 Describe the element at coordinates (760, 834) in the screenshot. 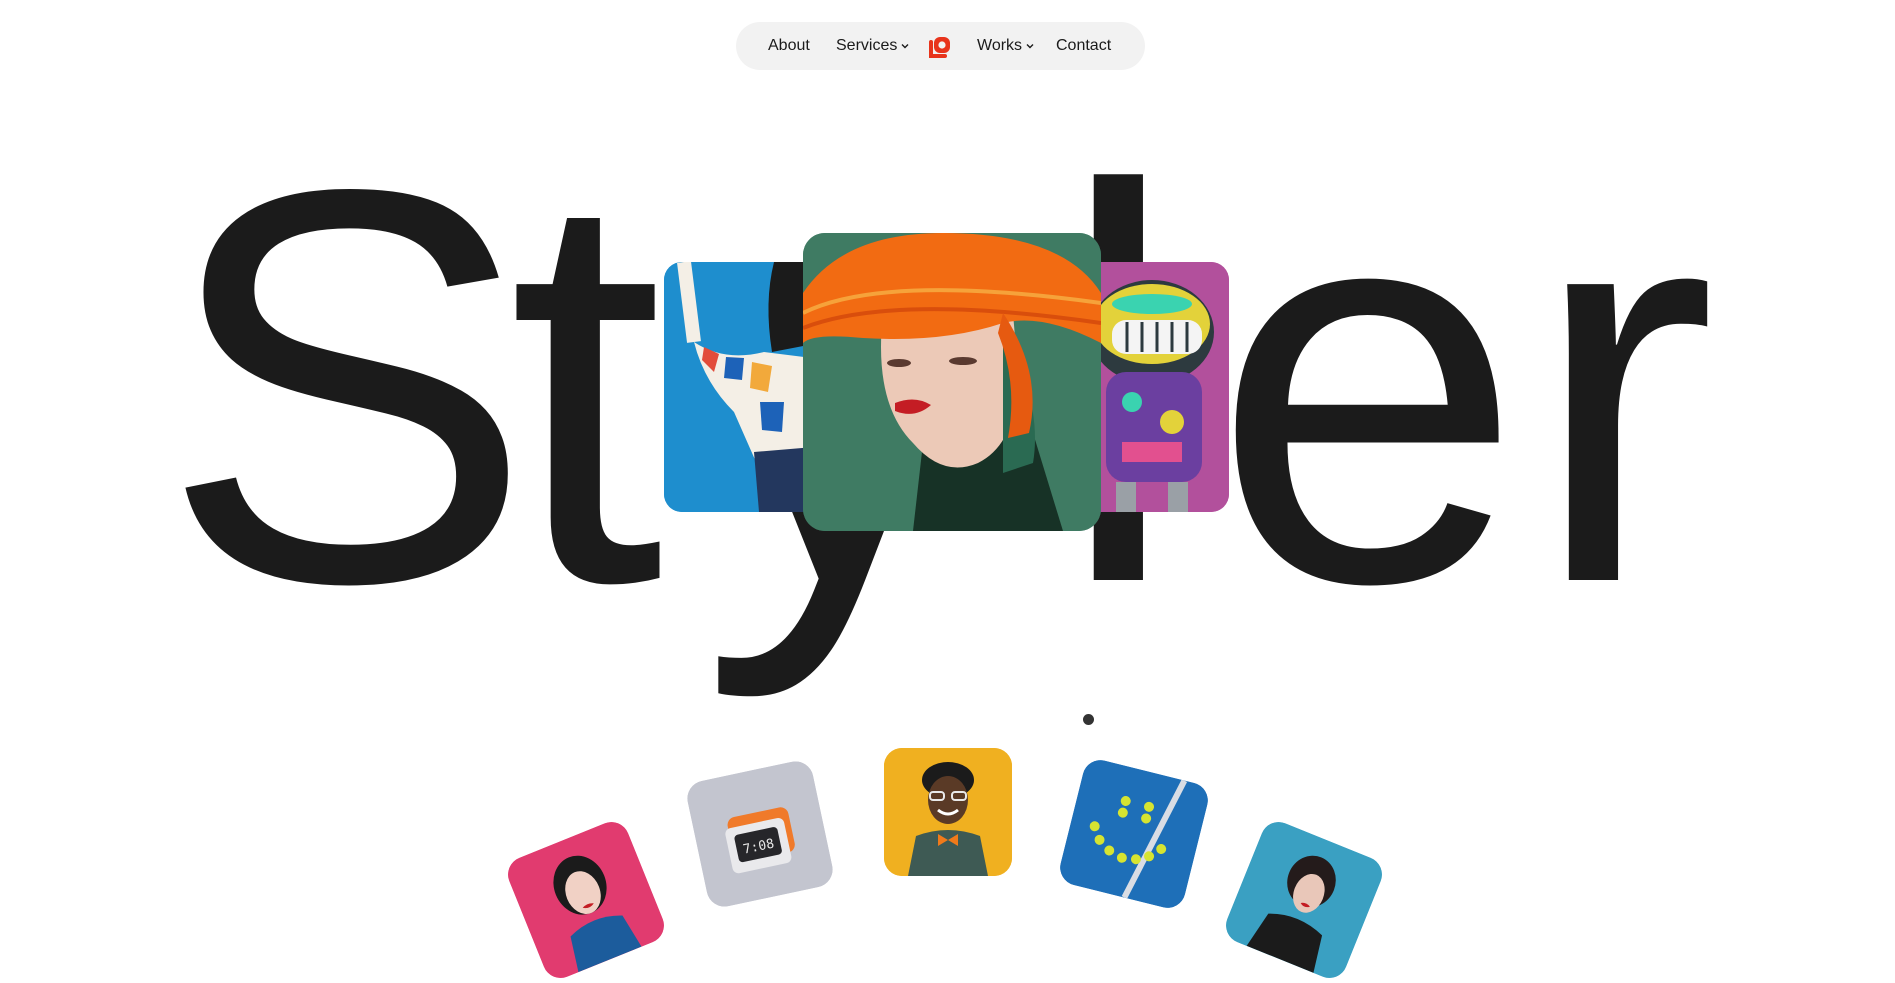

I see `gallery-tile-clock: 7:08` at that location.